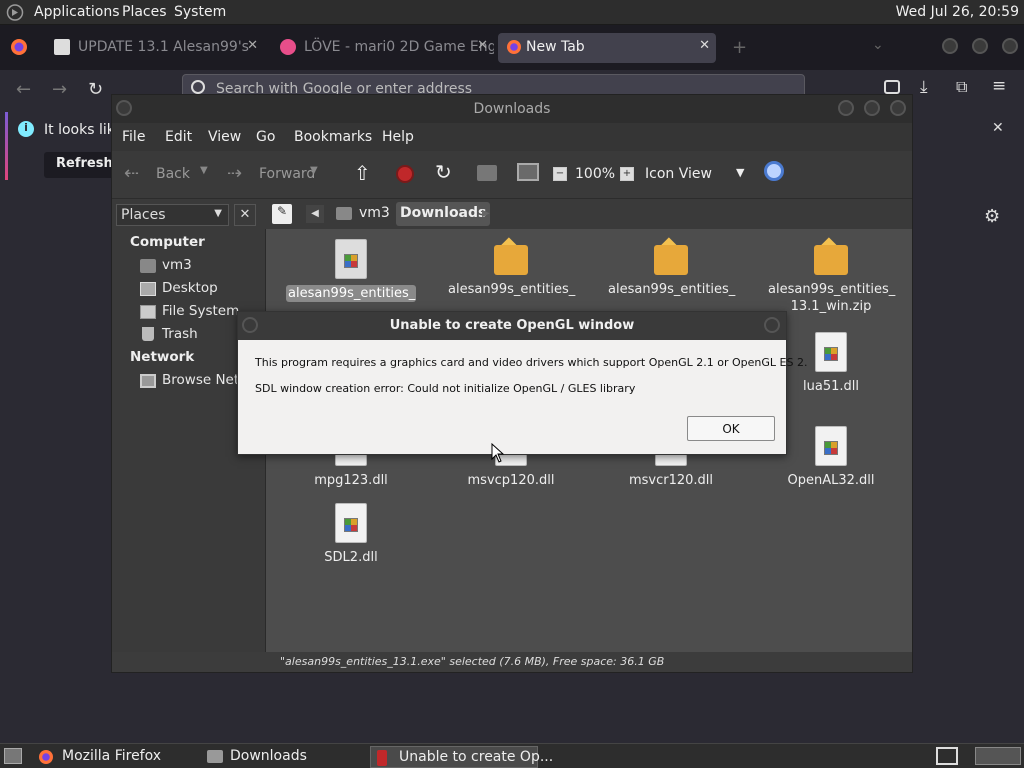 The image size is (1024, 768). I want to click on workspace-indicator, so click(998, 756).